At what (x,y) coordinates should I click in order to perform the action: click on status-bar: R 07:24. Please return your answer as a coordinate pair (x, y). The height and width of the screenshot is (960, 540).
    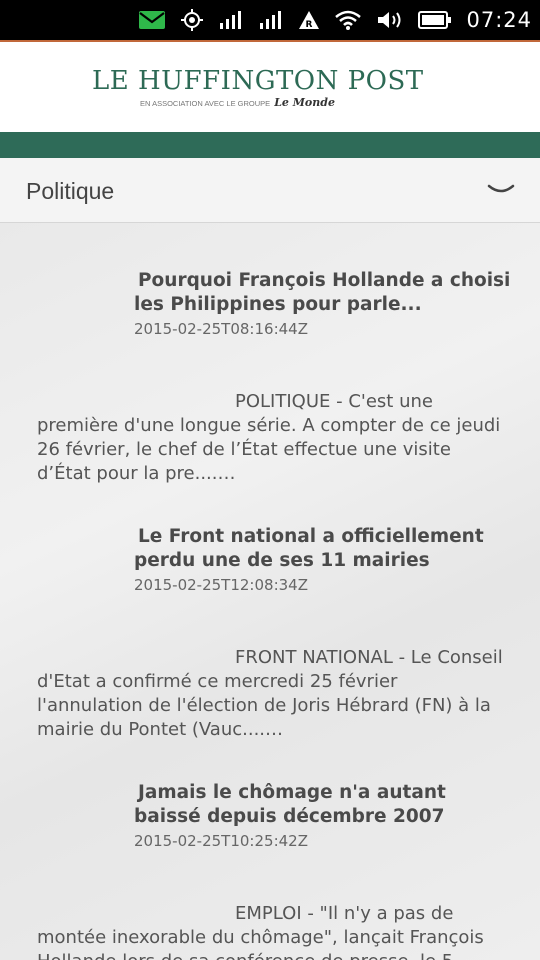
    Looking at the image, I should click on (270, 20).